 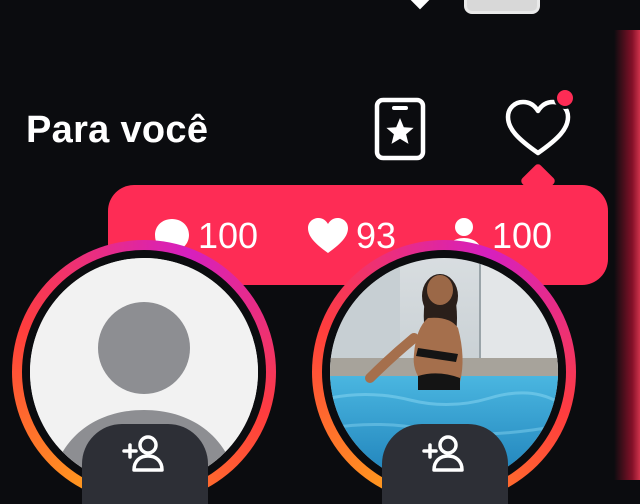 What do you see at coordinates (117, 130) in the screenshot?
I see `page-title: Para você` at bounding box center [117, 130].